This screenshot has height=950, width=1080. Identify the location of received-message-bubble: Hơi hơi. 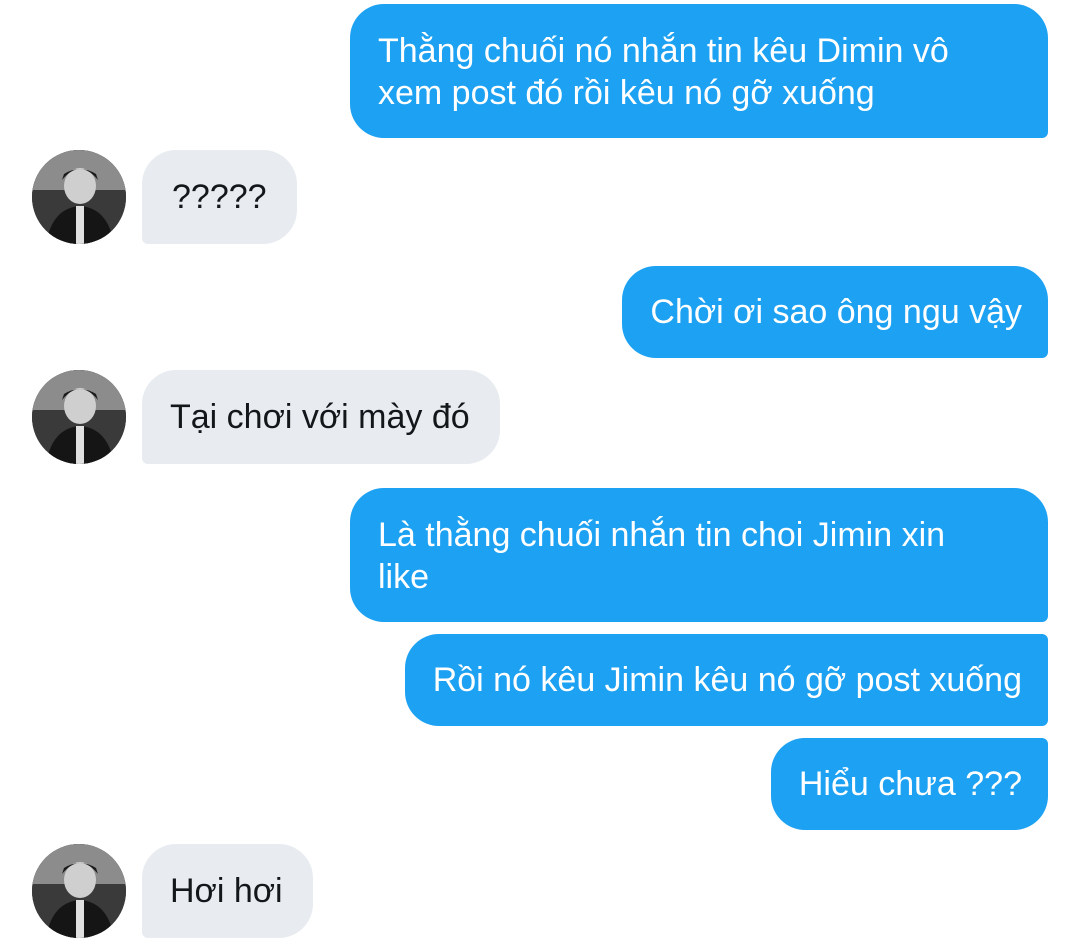
(227, 891).